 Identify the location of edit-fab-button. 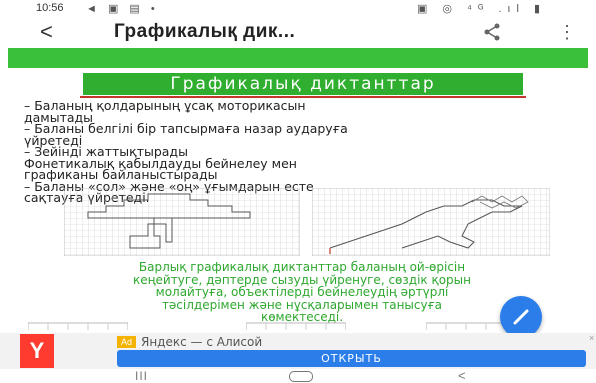
(521, 317).